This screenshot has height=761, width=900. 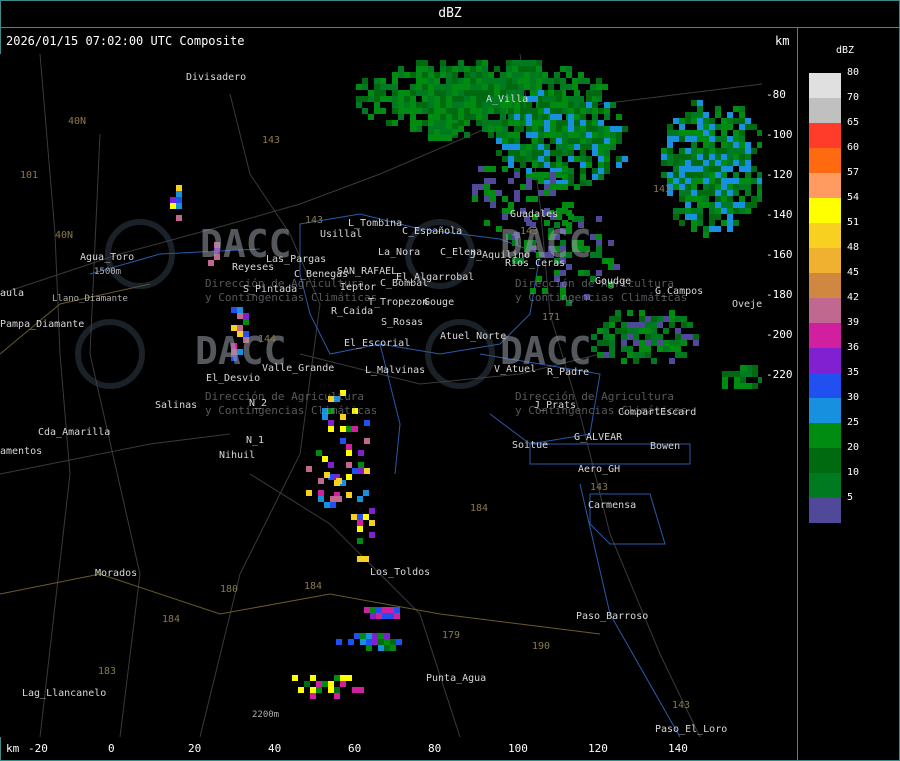 What do you see at coordinates (402, 322) in the screenshot?
I see `place-label: S_Rosas` at bounding box center [402, 322].